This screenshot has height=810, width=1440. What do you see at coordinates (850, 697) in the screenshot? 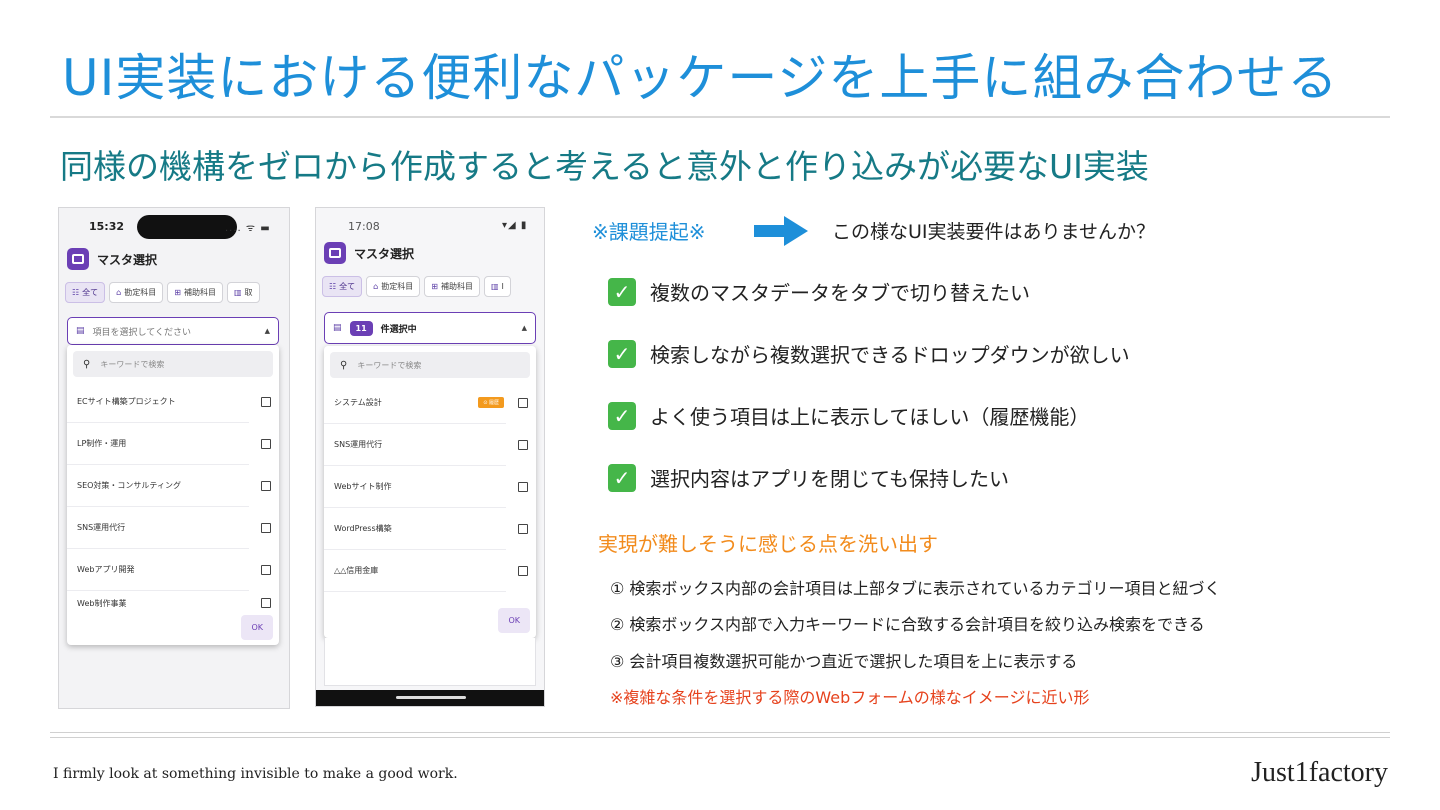
I see `note-text: ※複雑な条件を選択する際のWebフォームの様なイメージに近い形` at bounding box center [850, 697].